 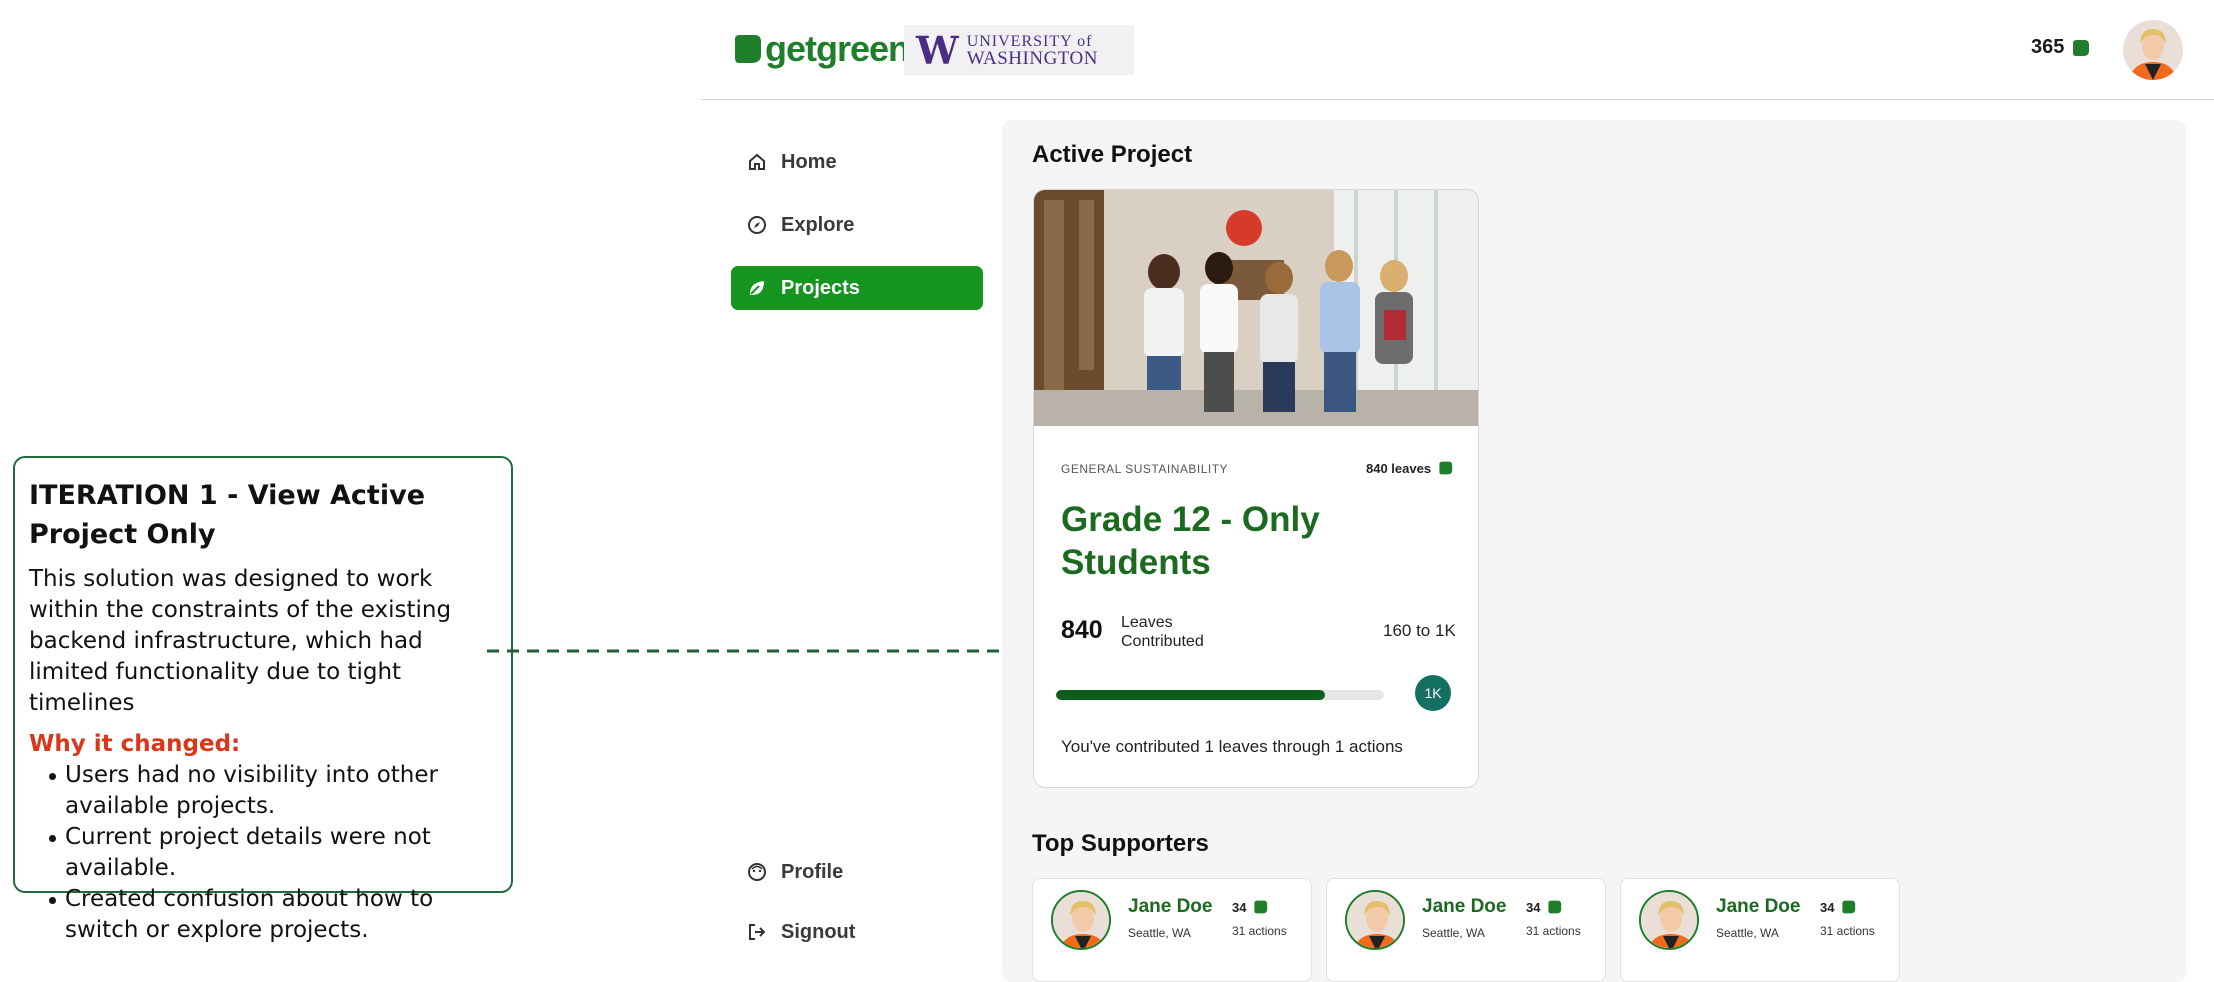 I want to click on points-badge: 365, so click(x=2060, y=47).